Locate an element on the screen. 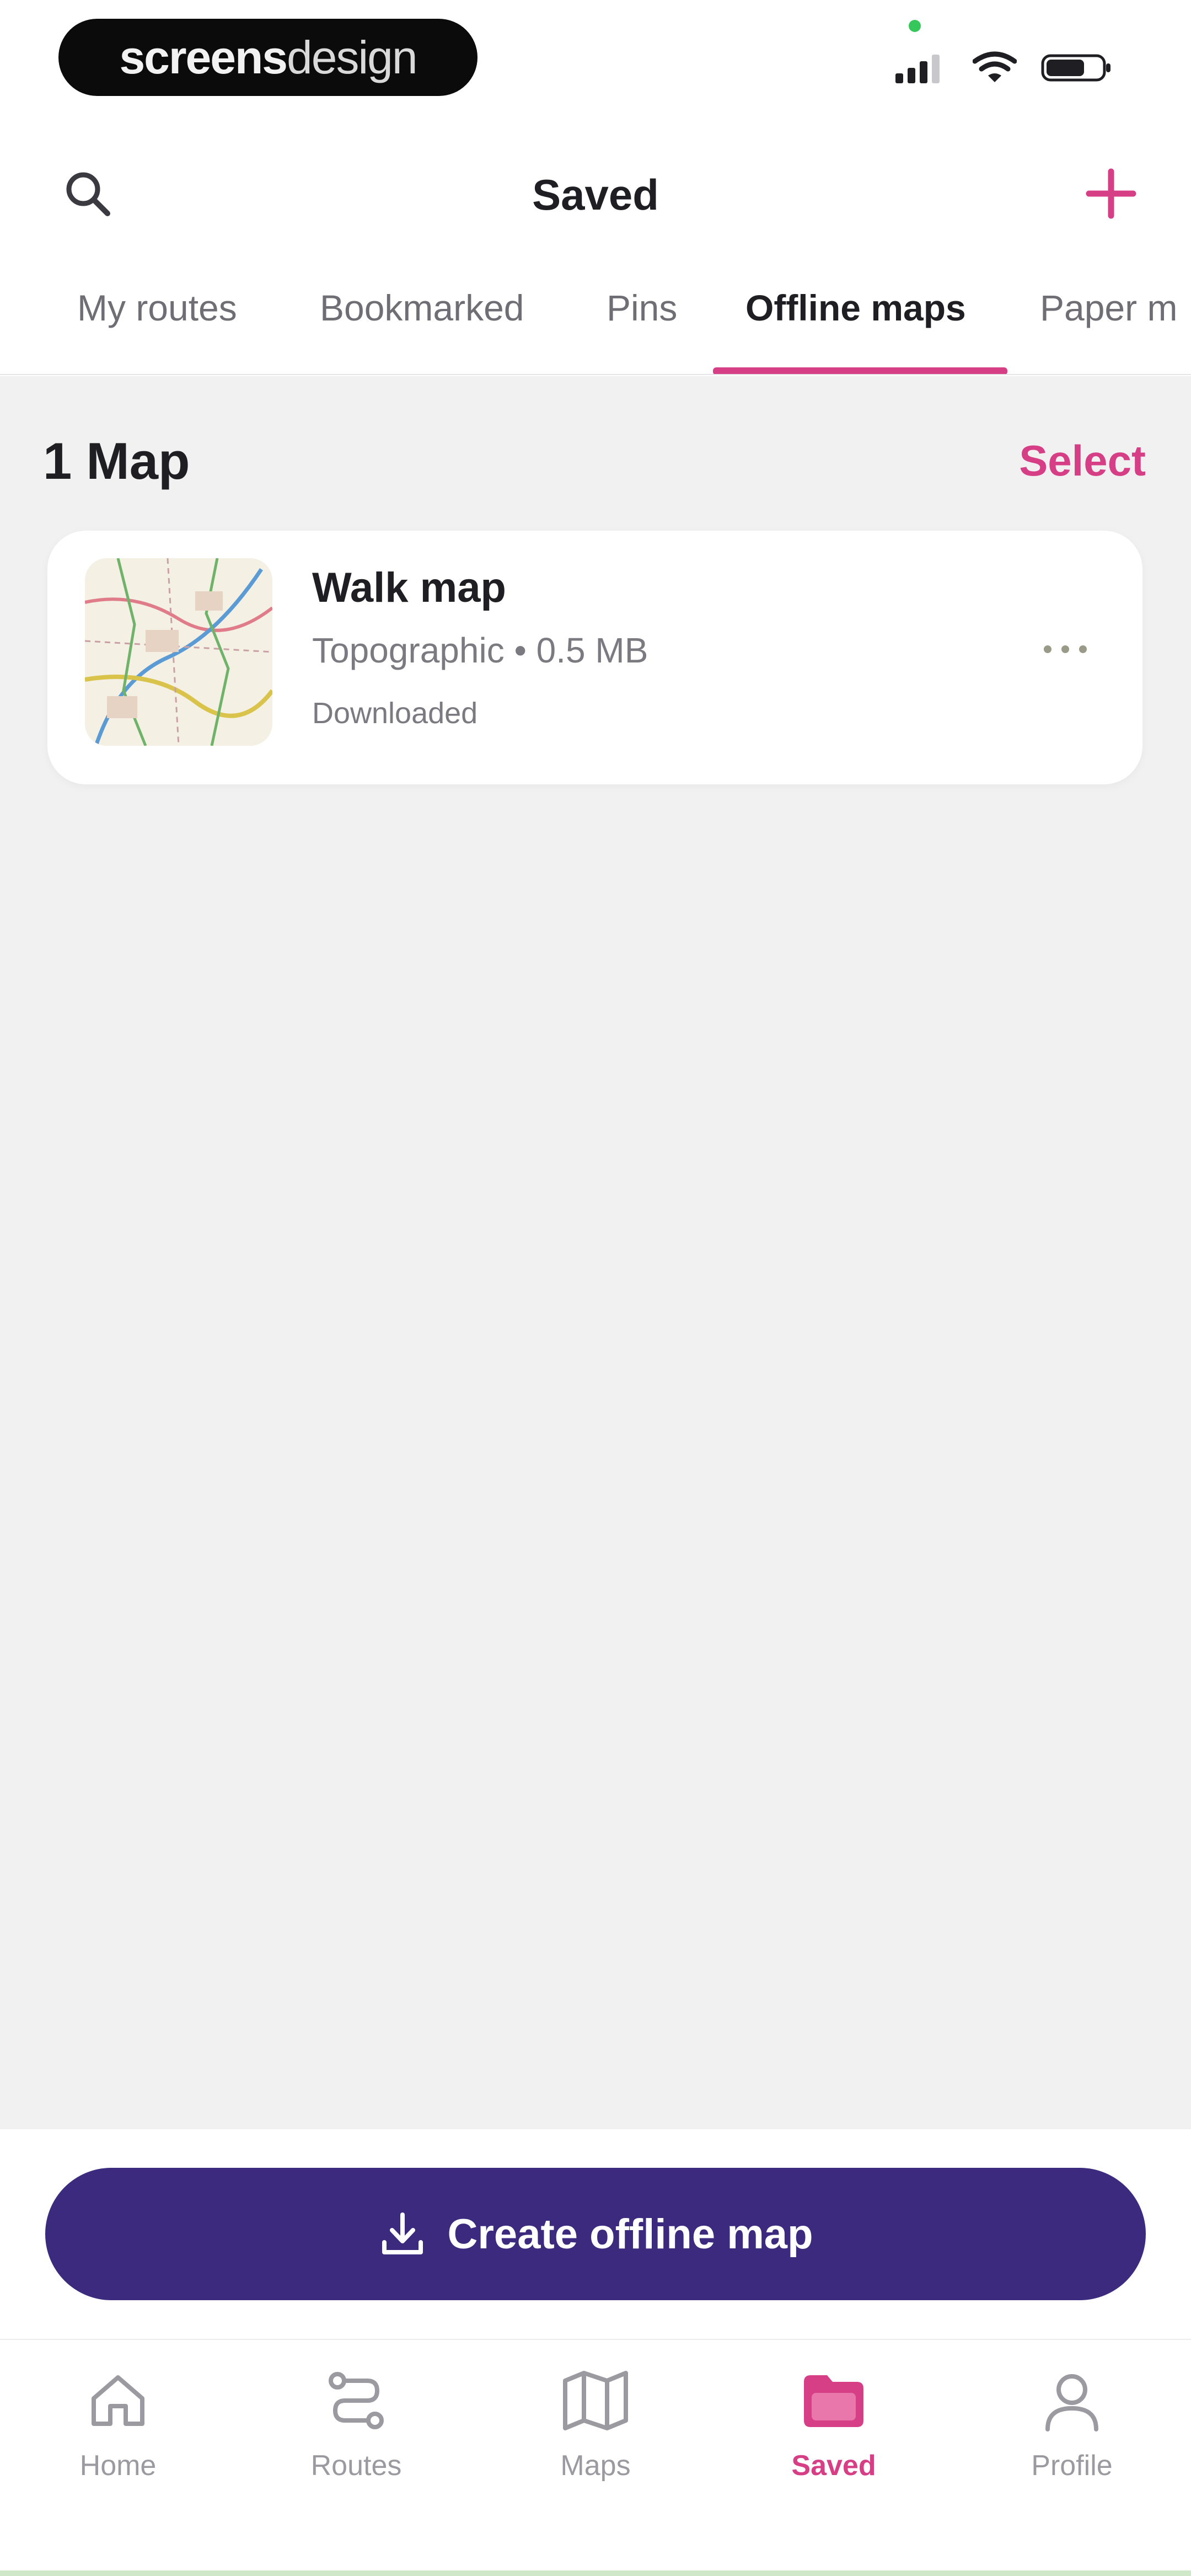 The image size is (1191, 2576). routes-icon is located at coordinates (356, 2400).